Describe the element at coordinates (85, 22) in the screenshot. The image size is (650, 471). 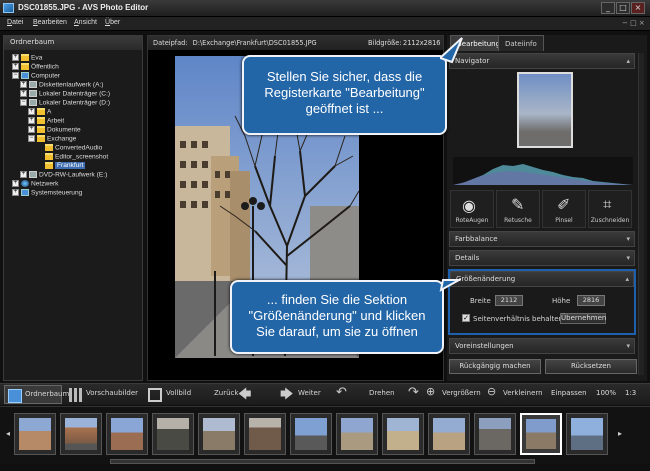
I see `menu-ansicht: Ansicht` at that location.